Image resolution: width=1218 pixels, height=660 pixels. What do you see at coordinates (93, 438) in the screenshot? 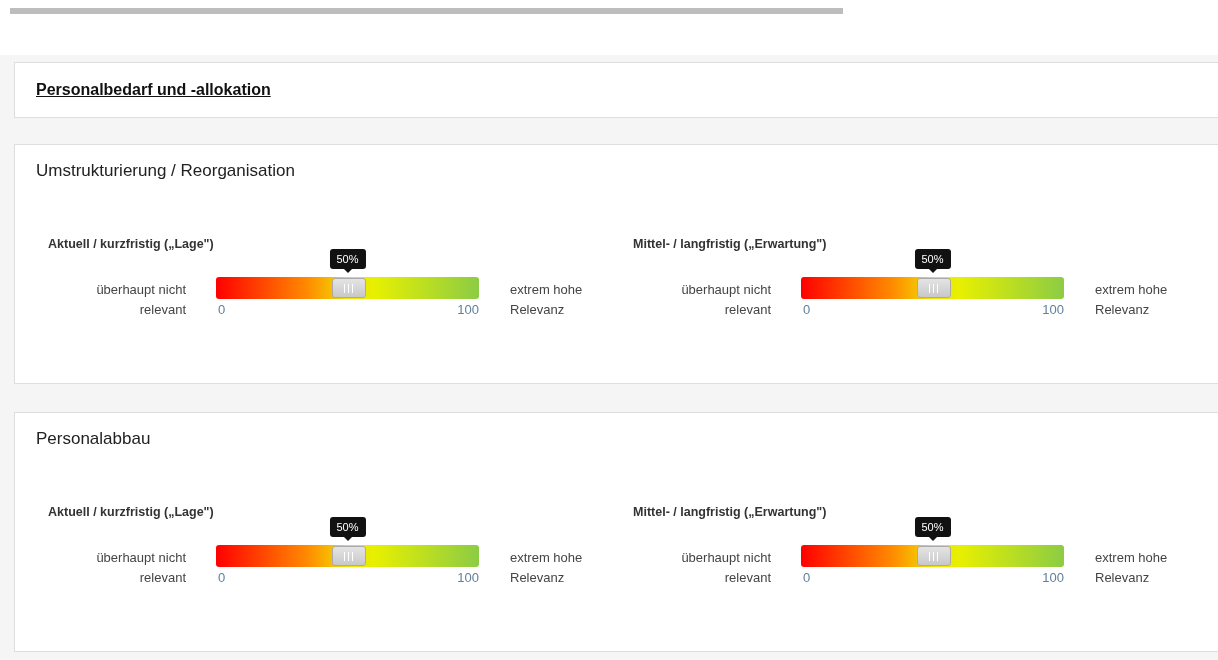
I see `question-title: Personalabbau` at bounding box center [93, 438].